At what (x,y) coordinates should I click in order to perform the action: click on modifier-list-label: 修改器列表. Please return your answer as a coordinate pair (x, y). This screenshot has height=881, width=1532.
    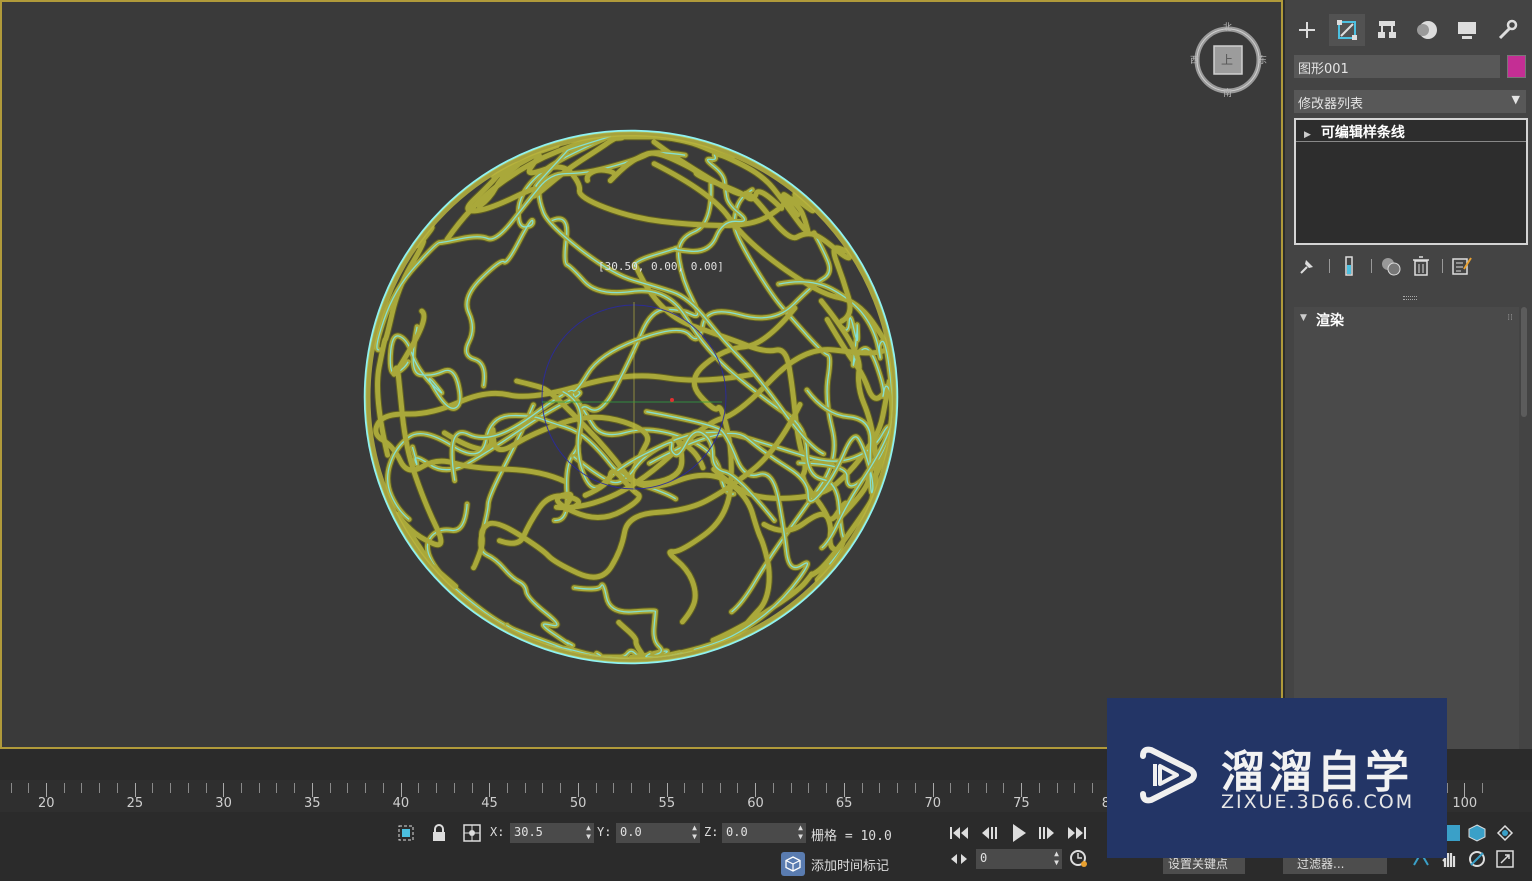
    Looking at the image, I should click on (1331, 104).